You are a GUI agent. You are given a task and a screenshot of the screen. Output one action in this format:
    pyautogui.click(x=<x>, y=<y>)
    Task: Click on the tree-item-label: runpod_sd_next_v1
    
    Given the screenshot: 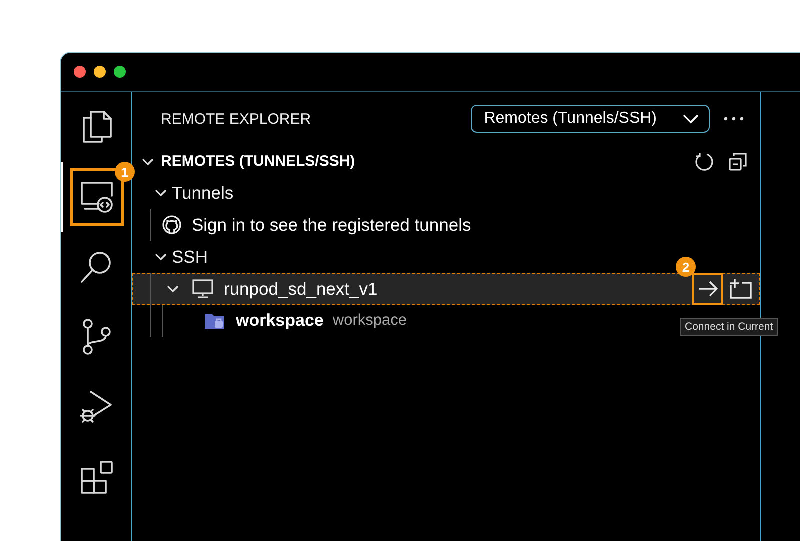 What is the action you would take?
    pyautogui.click(x=301, y=289)
    